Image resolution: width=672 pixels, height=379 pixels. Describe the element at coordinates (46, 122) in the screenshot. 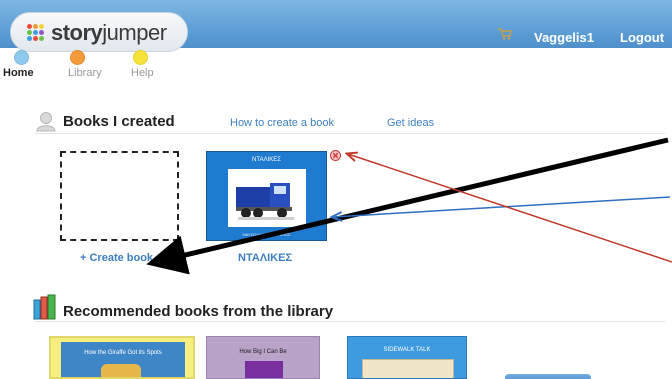

I see `user-avatar-icon` at that location.